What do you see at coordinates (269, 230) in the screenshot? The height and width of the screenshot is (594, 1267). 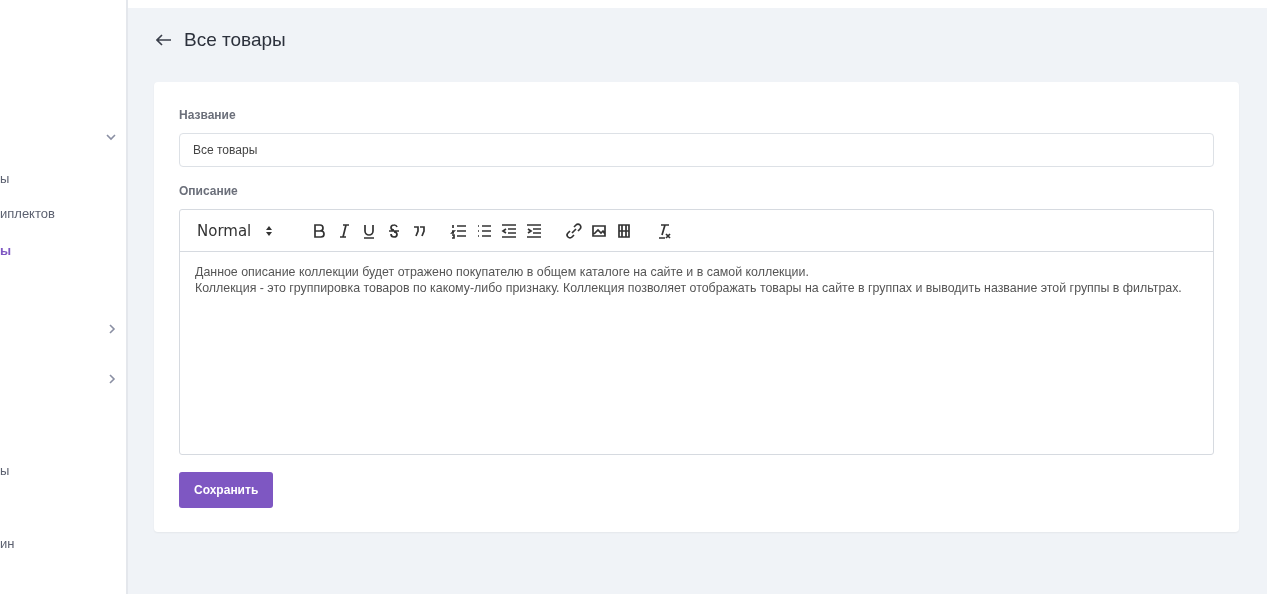 I see `sort-icon` at bounding box center [269, 230].